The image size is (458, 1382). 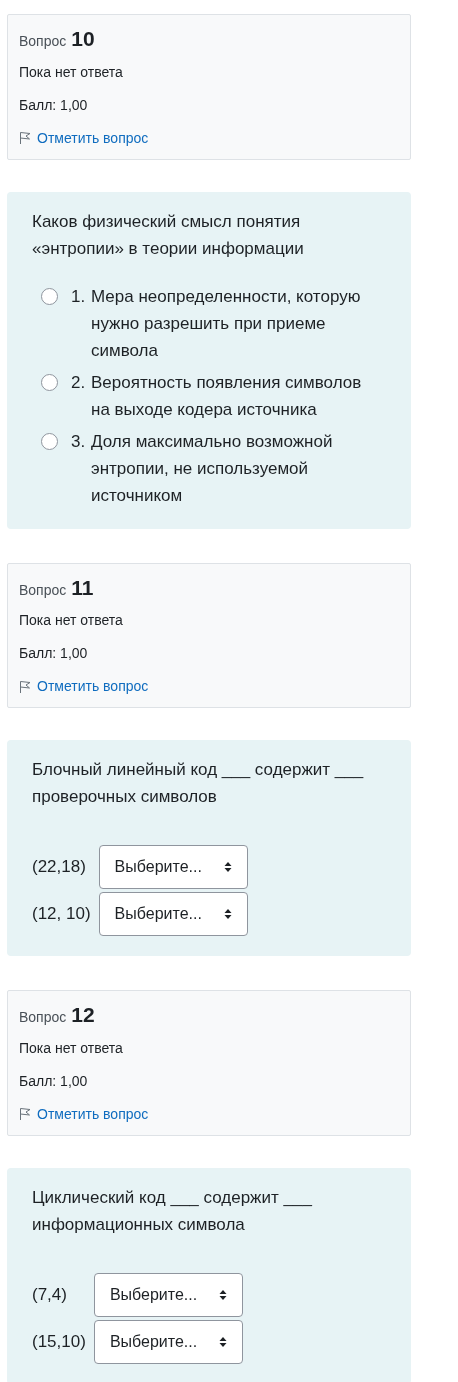 What do you see at coordinates (168, 235) in the screenshot?
I see `question-text: Каков физический смысл понятия «энтропии» в теории информации` at bounding box center [168, 235].